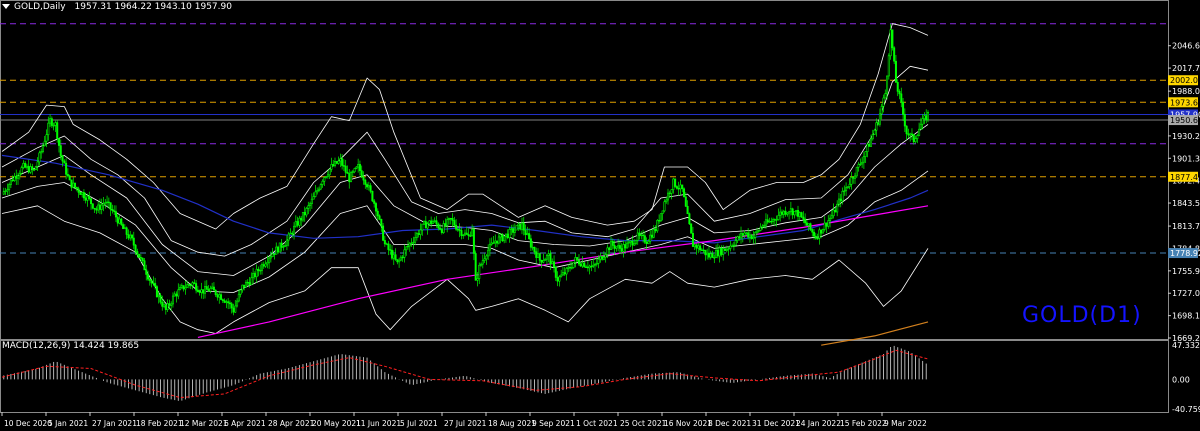  Describe the element at coordinates (1082, 315) in the screenshot. I see `watermark-label: GOLD(D1)` at that location.